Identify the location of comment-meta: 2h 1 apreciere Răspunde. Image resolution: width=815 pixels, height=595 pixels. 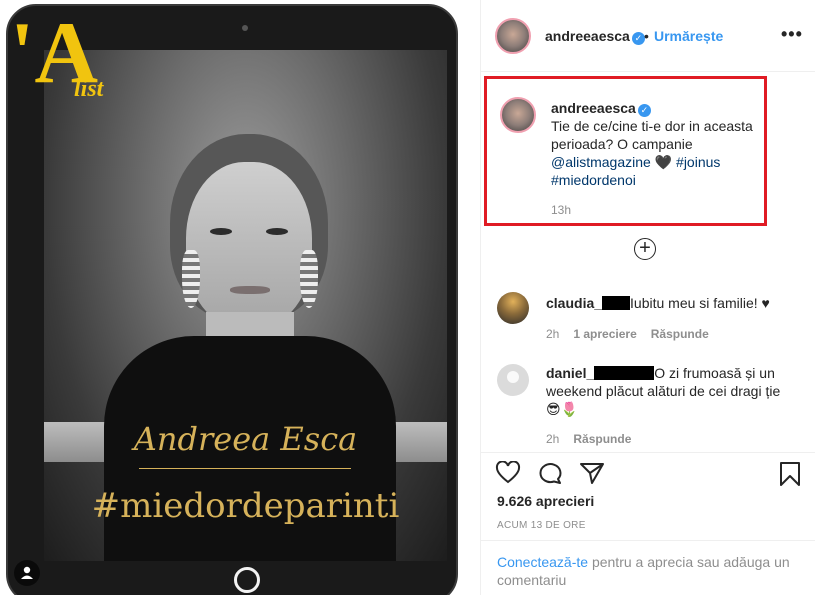
(627, 334).